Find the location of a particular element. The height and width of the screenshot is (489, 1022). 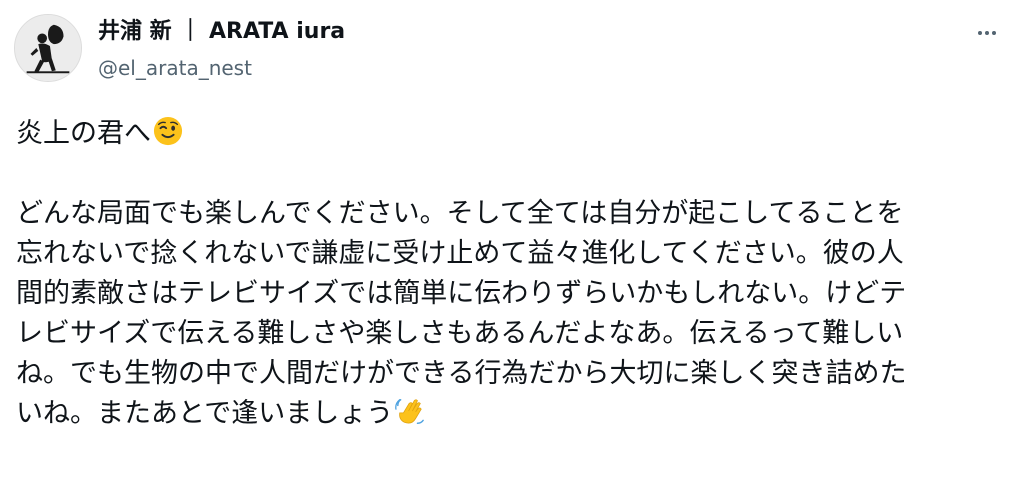

tweet-body-line: 忘れないで捻くれないで謙虚に受け止めて益々進化してください。彼の人 is located at coordinates (460, 253).